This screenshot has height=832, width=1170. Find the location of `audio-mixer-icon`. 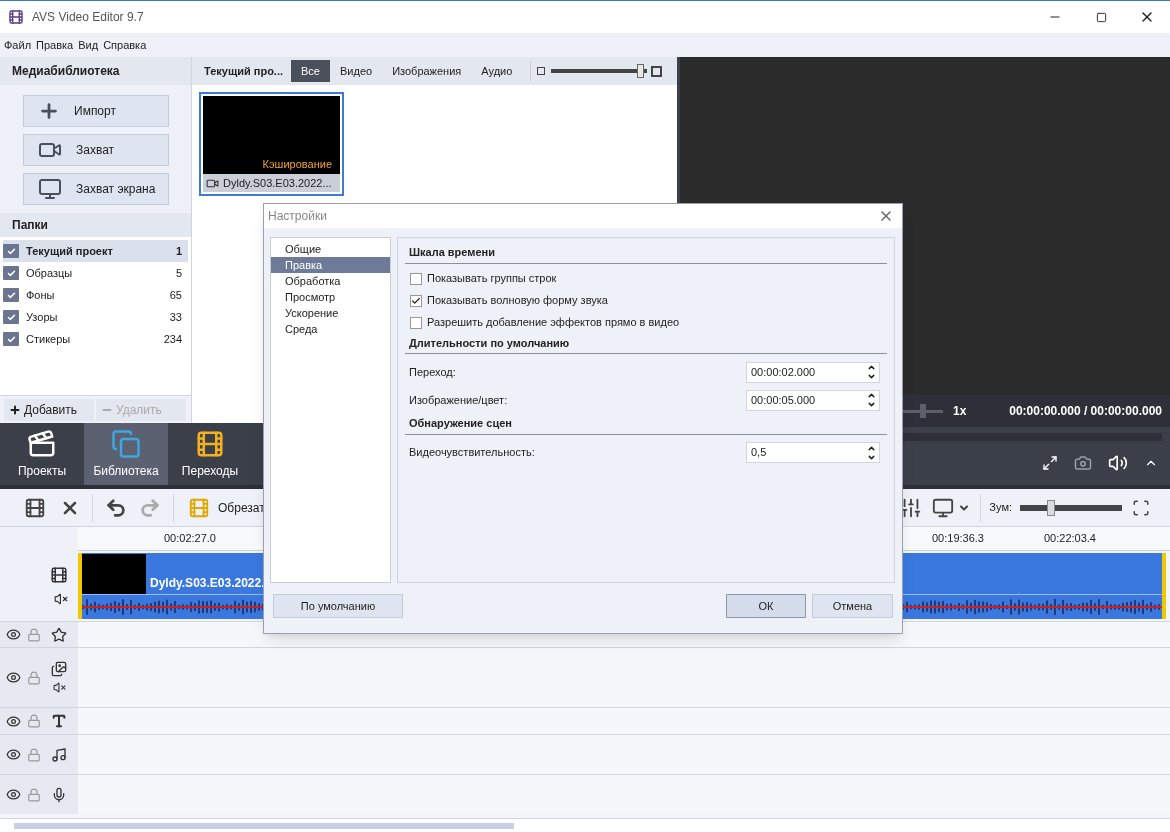

audio-mixer-icon is located at coordinates (911, 507).